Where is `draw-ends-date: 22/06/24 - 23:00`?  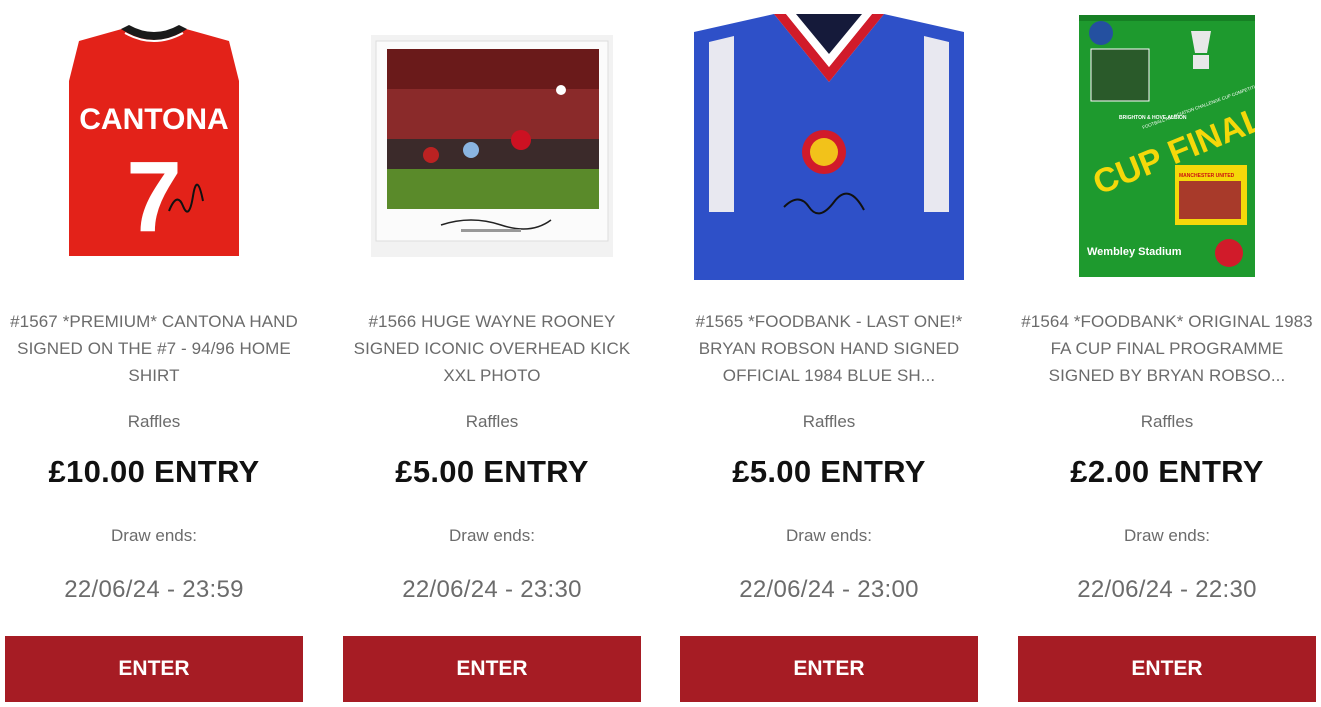
draw-ends-date: 22/06/24 - 23:00 is located at coordinates (829, 589).